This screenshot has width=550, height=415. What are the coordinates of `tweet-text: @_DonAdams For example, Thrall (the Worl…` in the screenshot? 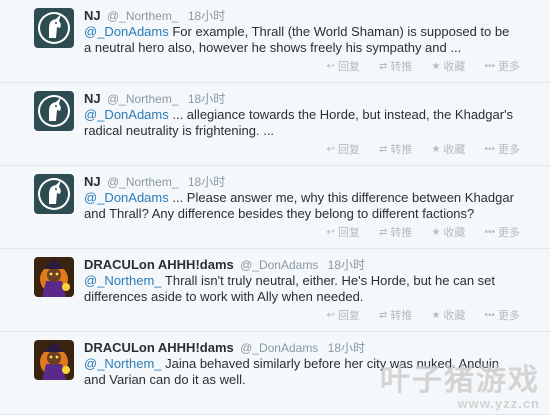 It's located at (299, 40).